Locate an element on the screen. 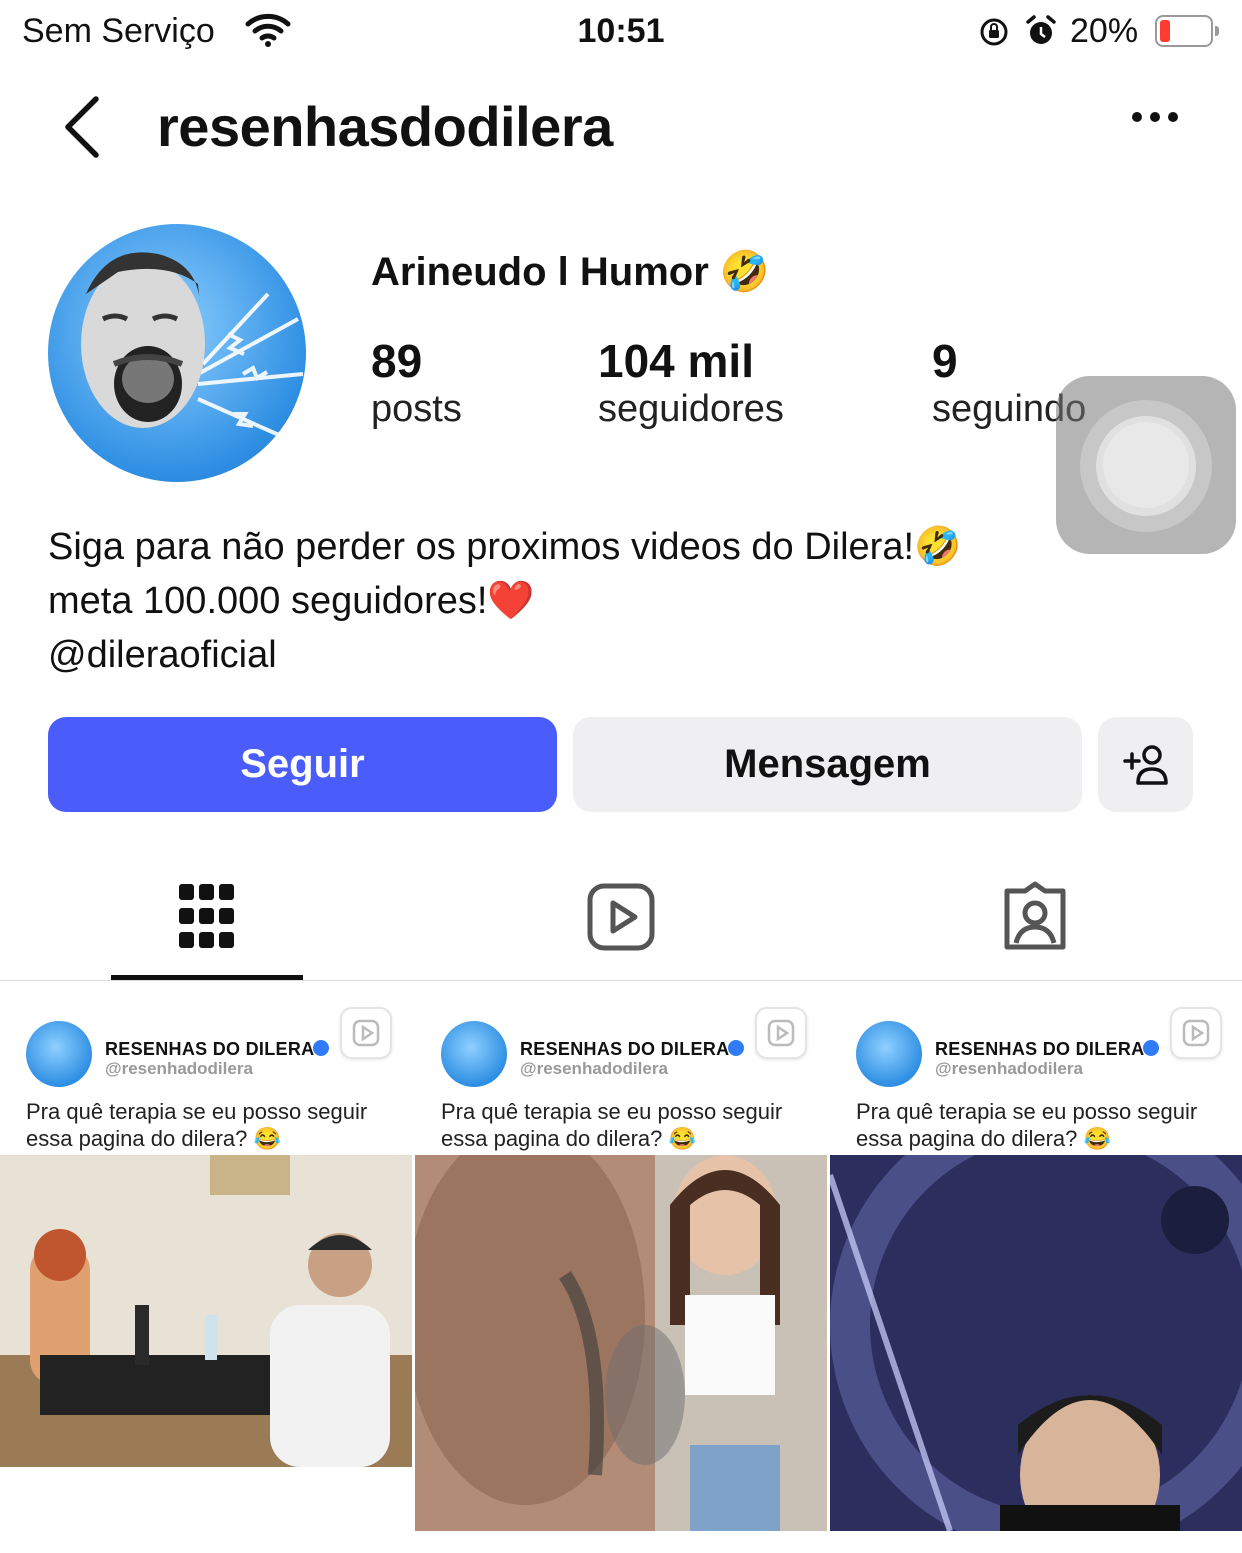 This screenshot has height=1553, width=1242. tabs-divider is located at coordinates (621, 980).